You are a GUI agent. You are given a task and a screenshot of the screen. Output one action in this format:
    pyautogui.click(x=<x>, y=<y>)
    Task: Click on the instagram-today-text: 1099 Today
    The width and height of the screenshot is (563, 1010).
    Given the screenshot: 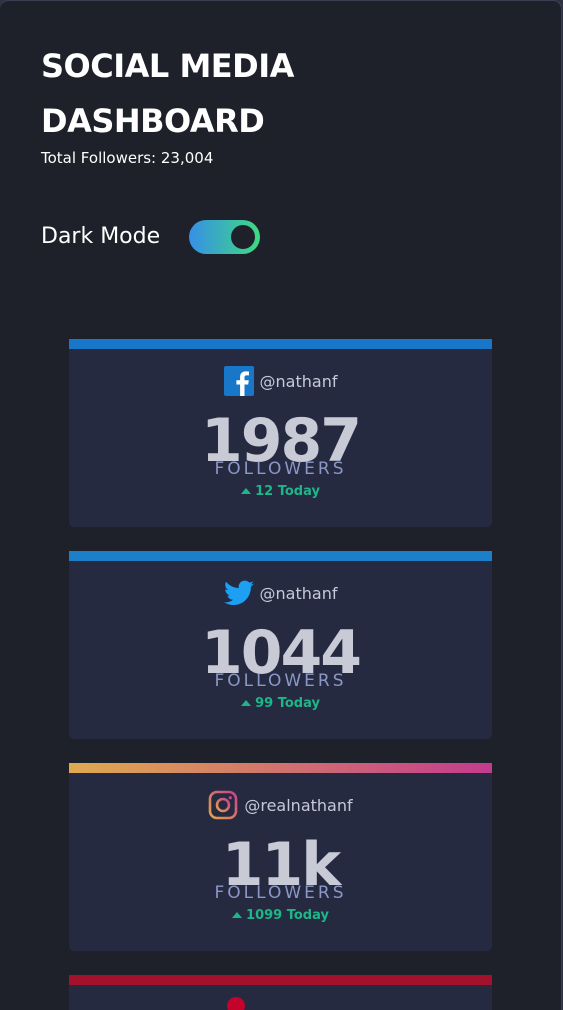 What is the action you would take?
    pyautogui.click(x=287, y=915)
    